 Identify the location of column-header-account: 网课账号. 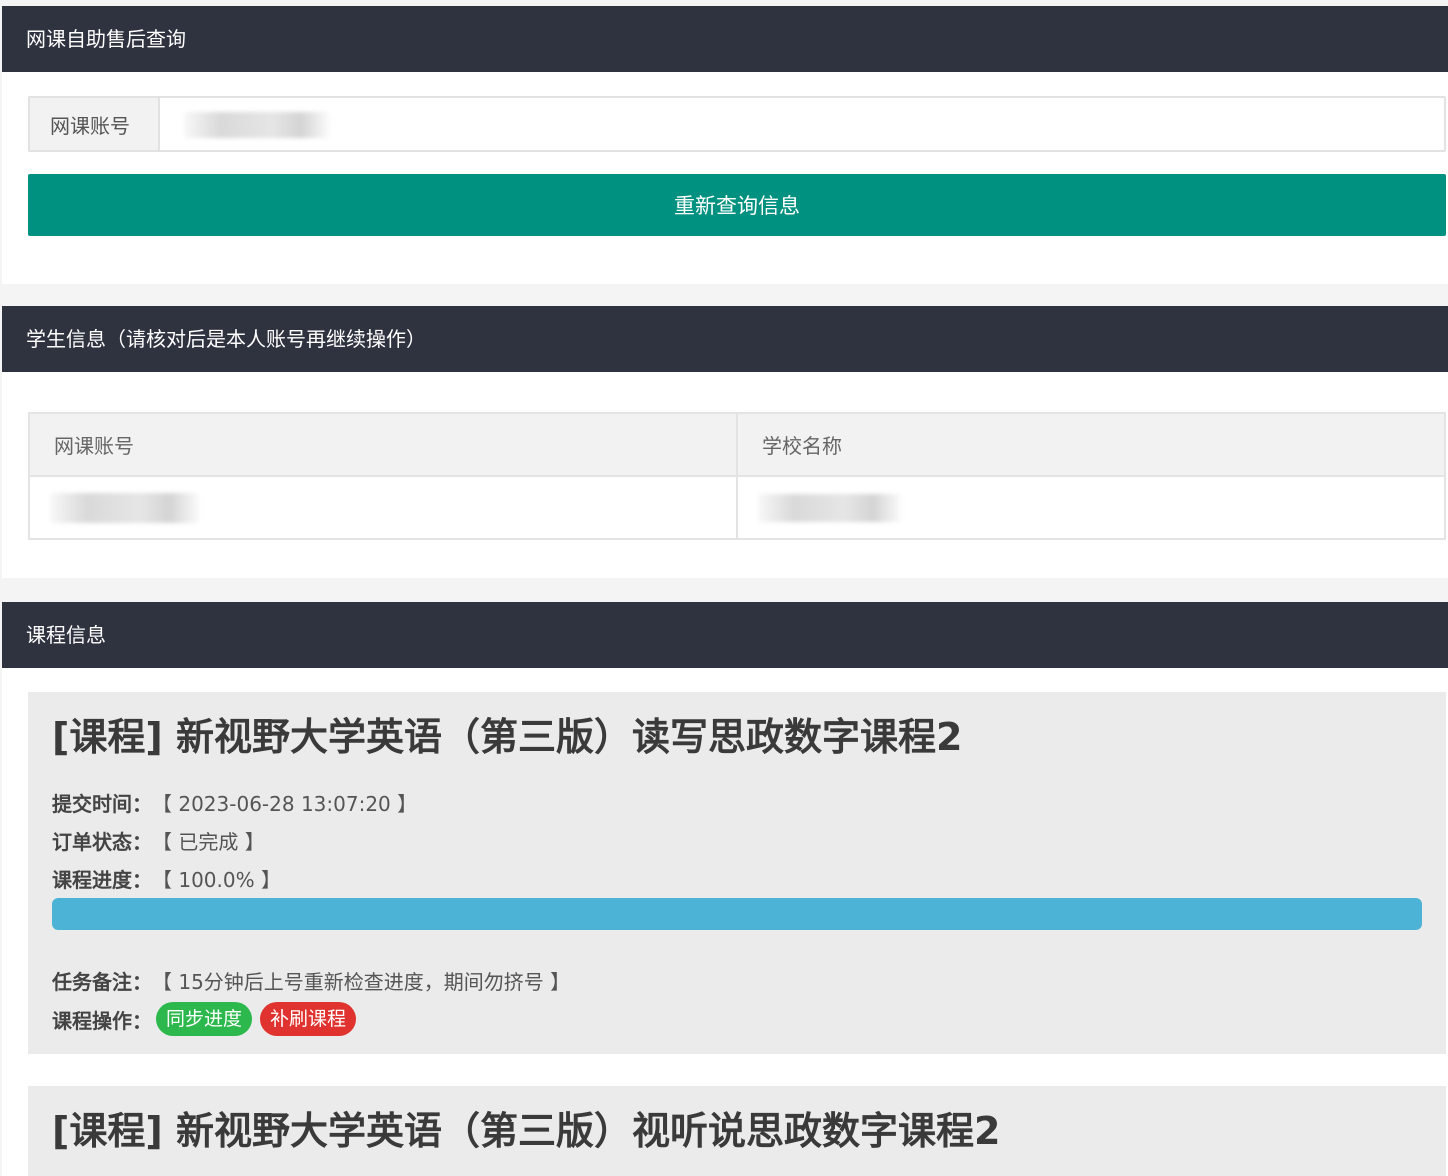
(383, 444).